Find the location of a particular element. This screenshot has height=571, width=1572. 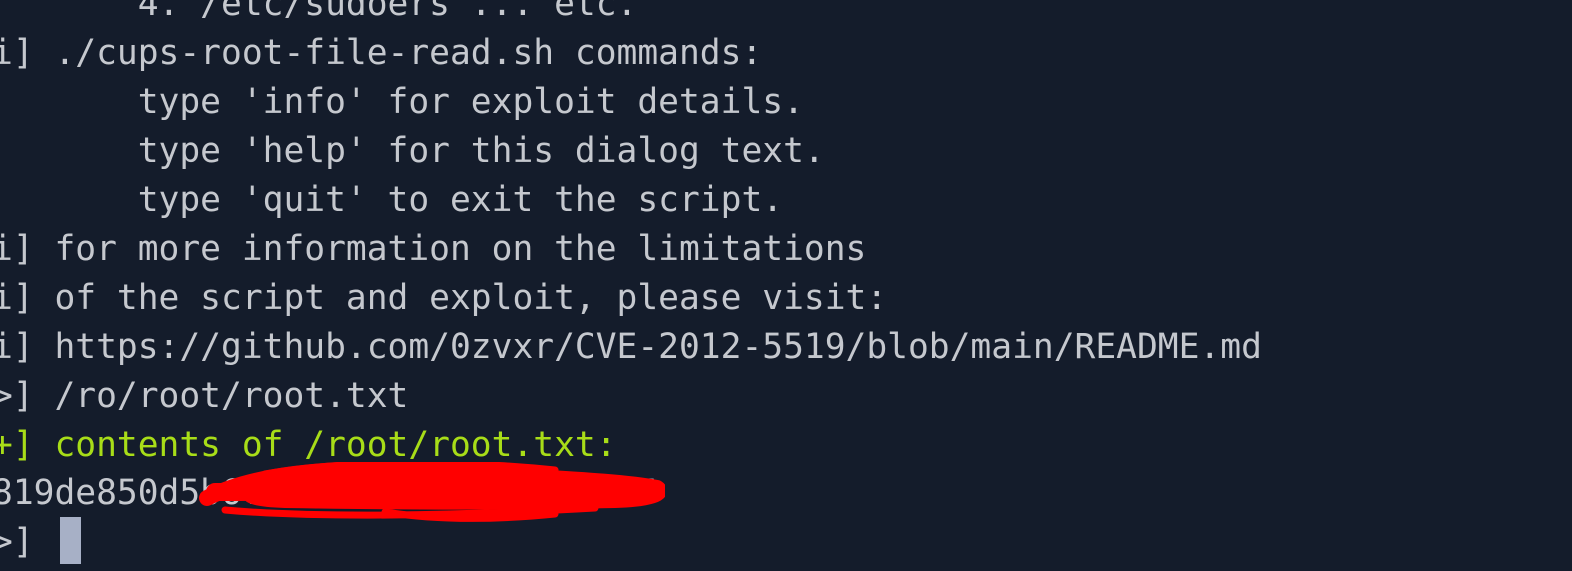

terminal-line: type 'help' for this dialog text. is located at coordinates (412, 151).